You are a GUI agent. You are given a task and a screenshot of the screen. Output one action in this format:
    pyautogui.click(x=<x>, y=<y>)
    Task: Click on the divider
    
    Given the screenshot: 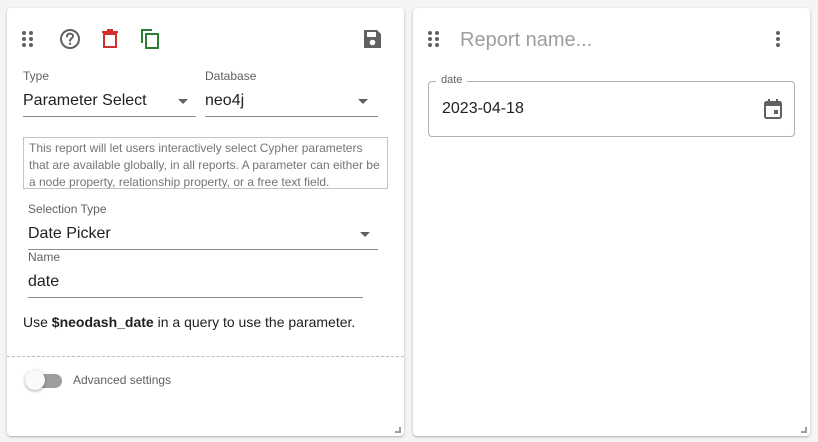 What is the action you would take?
    pyautogui.click(x=205, y=356)
    